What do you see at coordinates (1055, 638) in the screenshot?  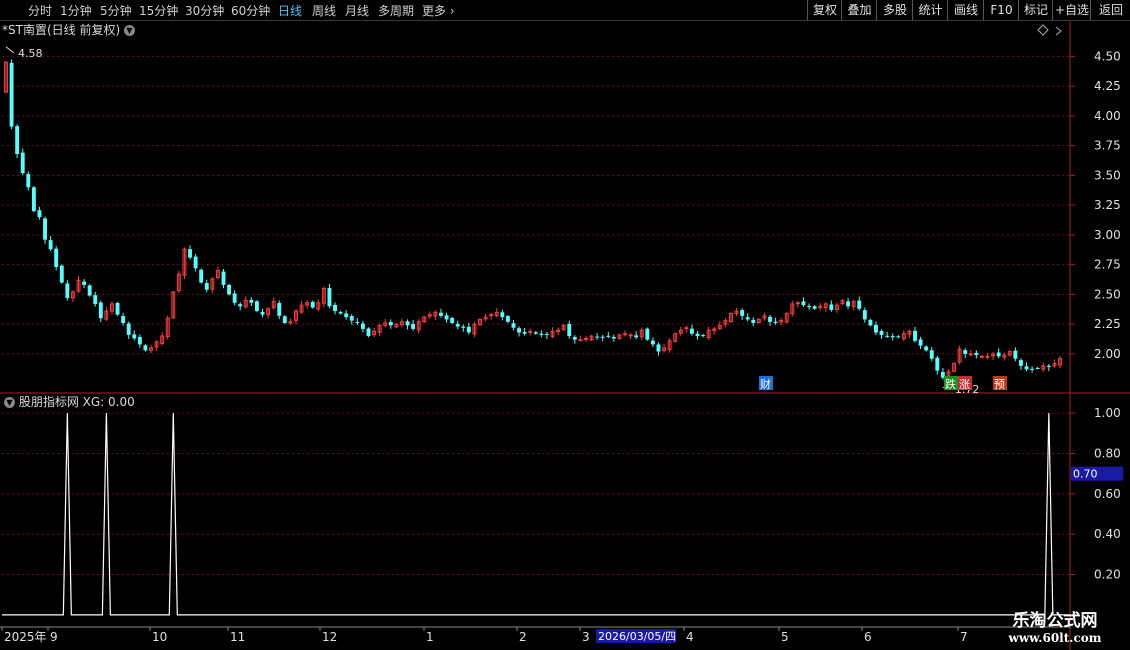 I see `watermark-url: www.60lt.com` at bounding box center [1055, 638].